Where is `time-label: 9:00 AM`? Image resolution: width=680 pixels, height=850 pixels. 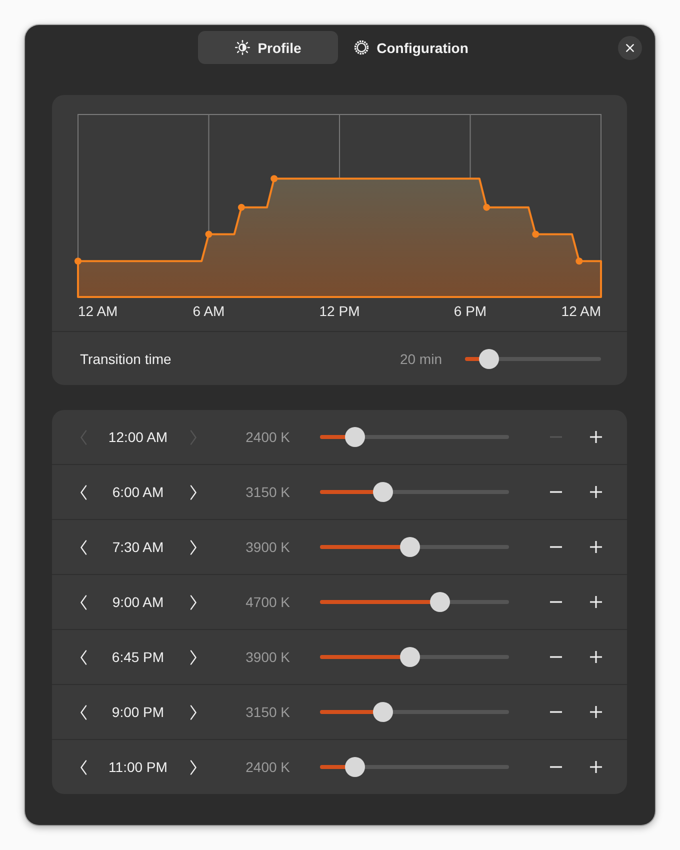
time-label: 9:00 AM is located at coordinates (138, 602).